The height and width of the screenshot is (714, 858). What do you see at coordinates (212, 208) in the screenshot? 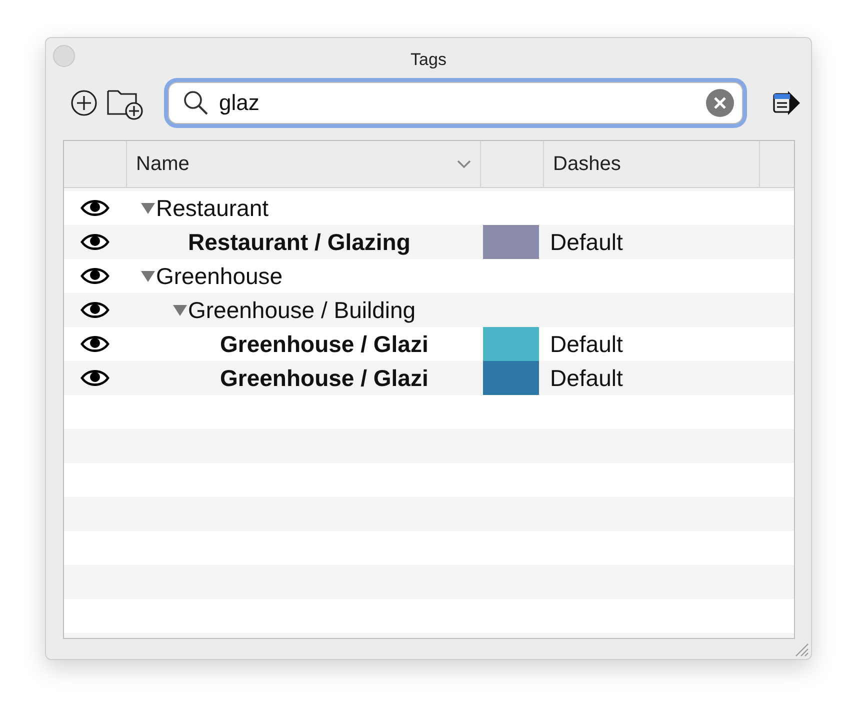
I see `tag-name: Restaurant` at bounding box center [212, 208].